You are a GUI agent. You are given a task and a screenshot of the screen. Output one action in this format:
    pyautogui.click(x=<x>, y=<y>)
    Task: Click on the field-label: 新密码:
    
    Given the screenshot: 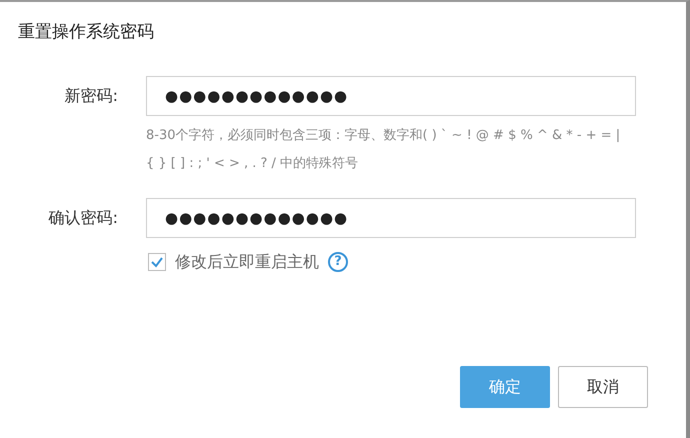 What is the action you would take?
    pyautogui.click(x=91, y=95)
    